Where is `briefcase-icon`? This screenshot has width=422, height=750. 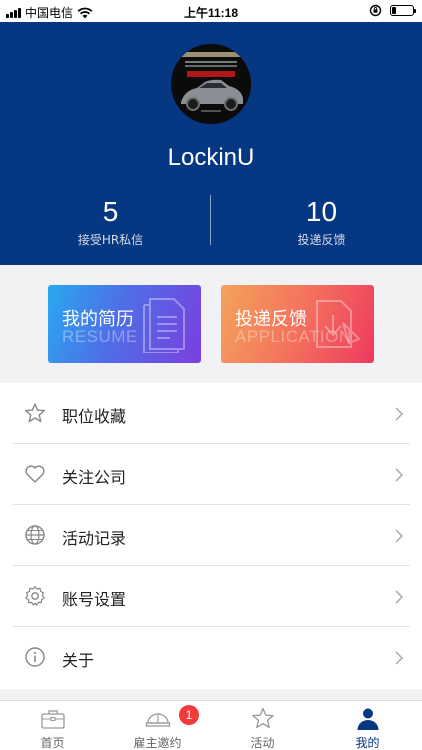
briefcase-icon is located at coordinates (53, 719).